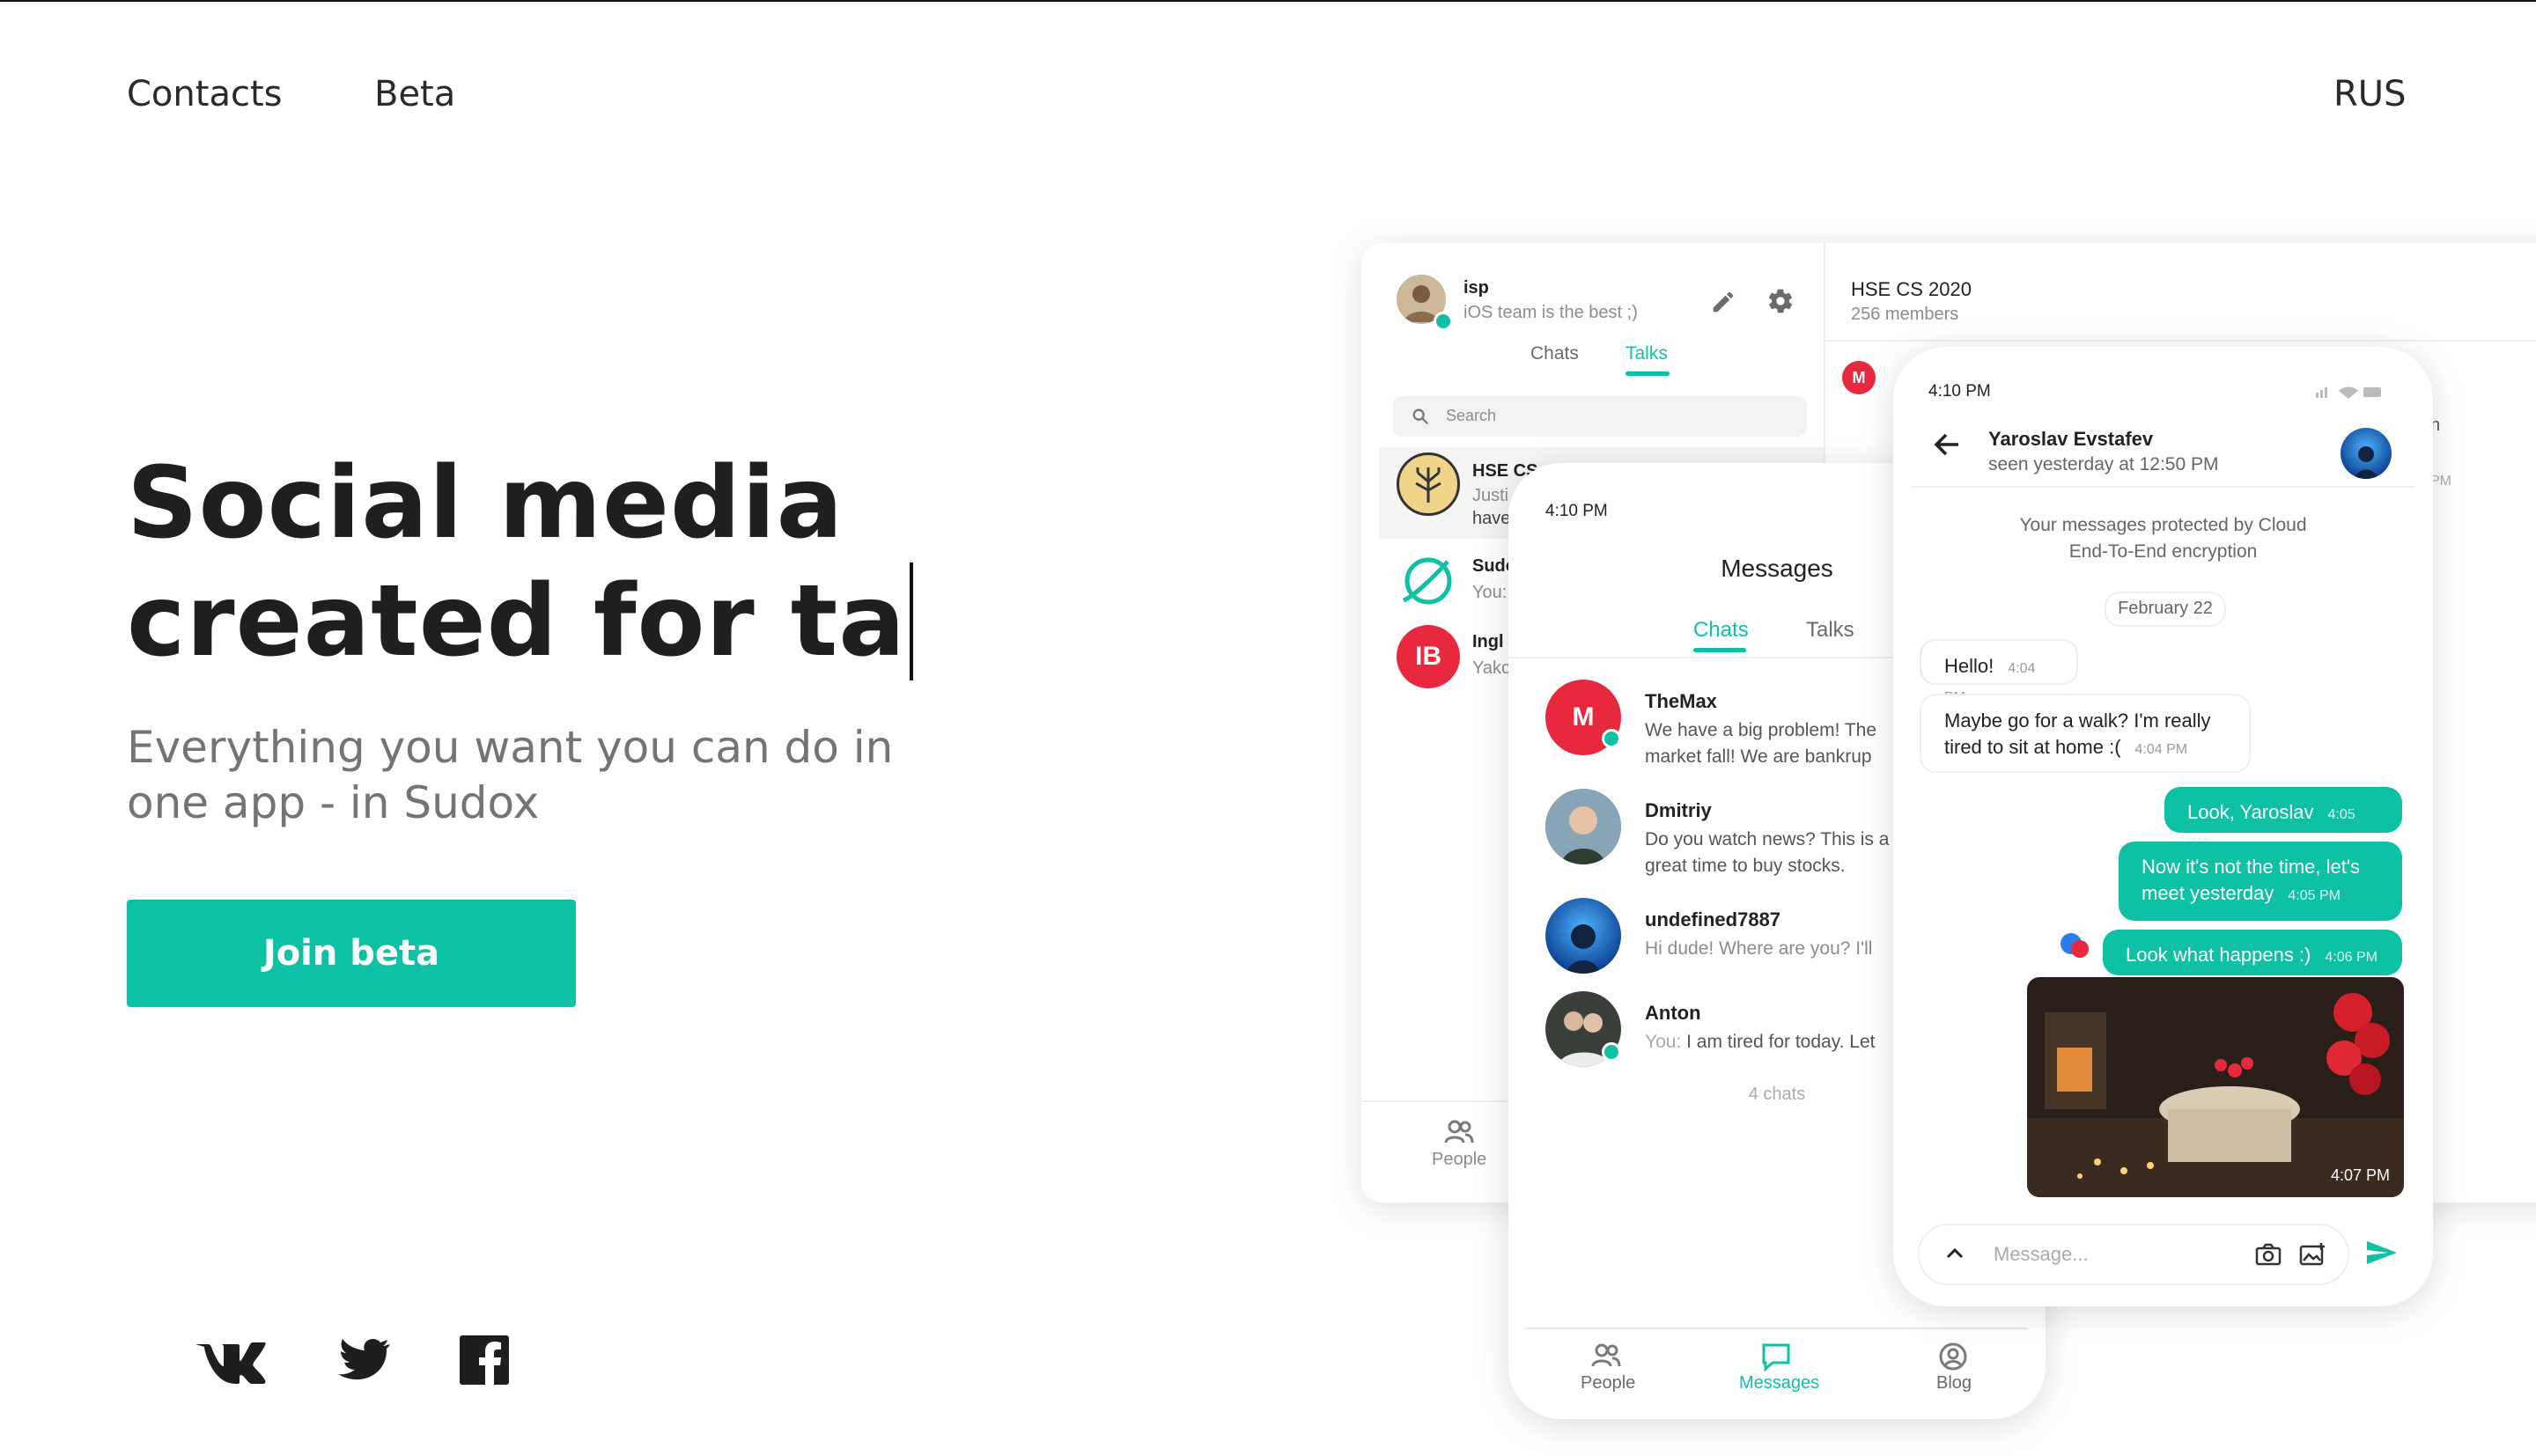 This screenshot has height=1456, width=2536. What do you see at coordinates (1767, 839) in the screenshot?
I see `chat-preview: Do you watch news? This is a` at bounding box center [1767, 839].